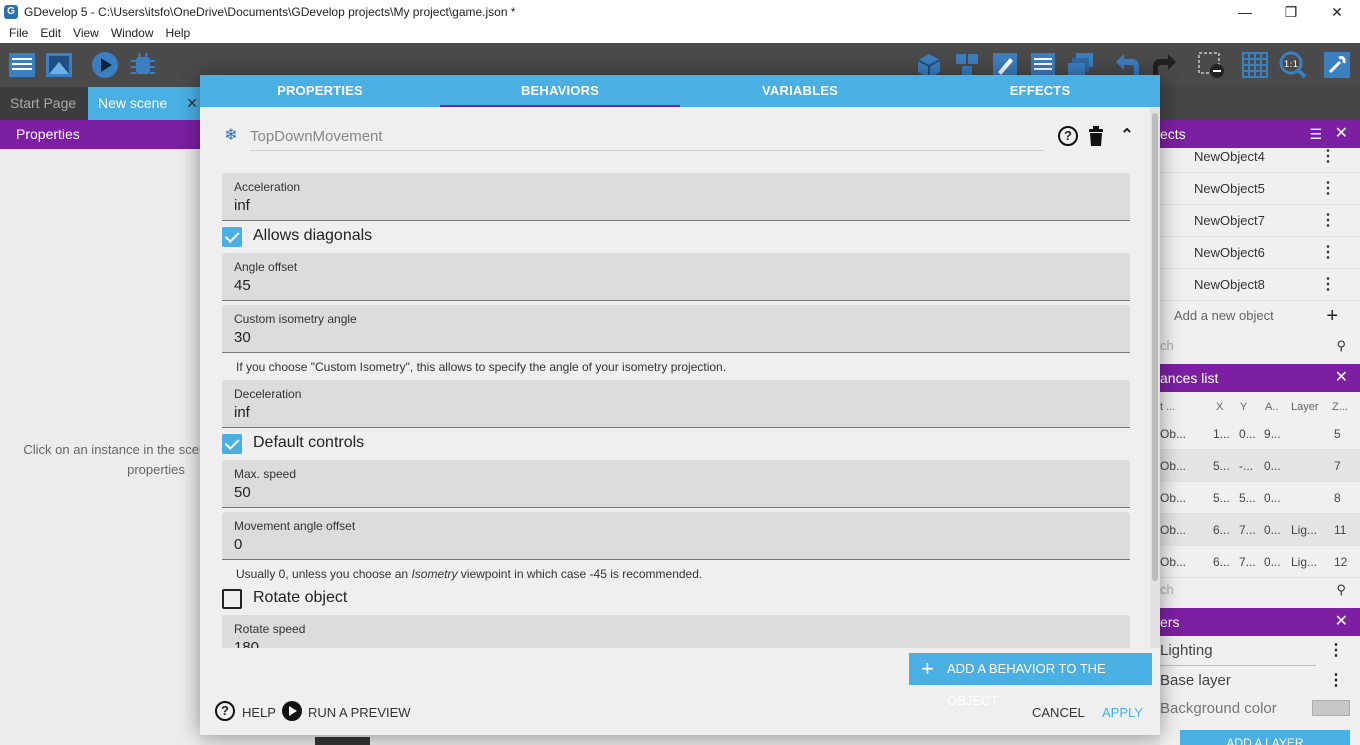  I want to click on zoom-icon: 1:1, so click(1293, 65).